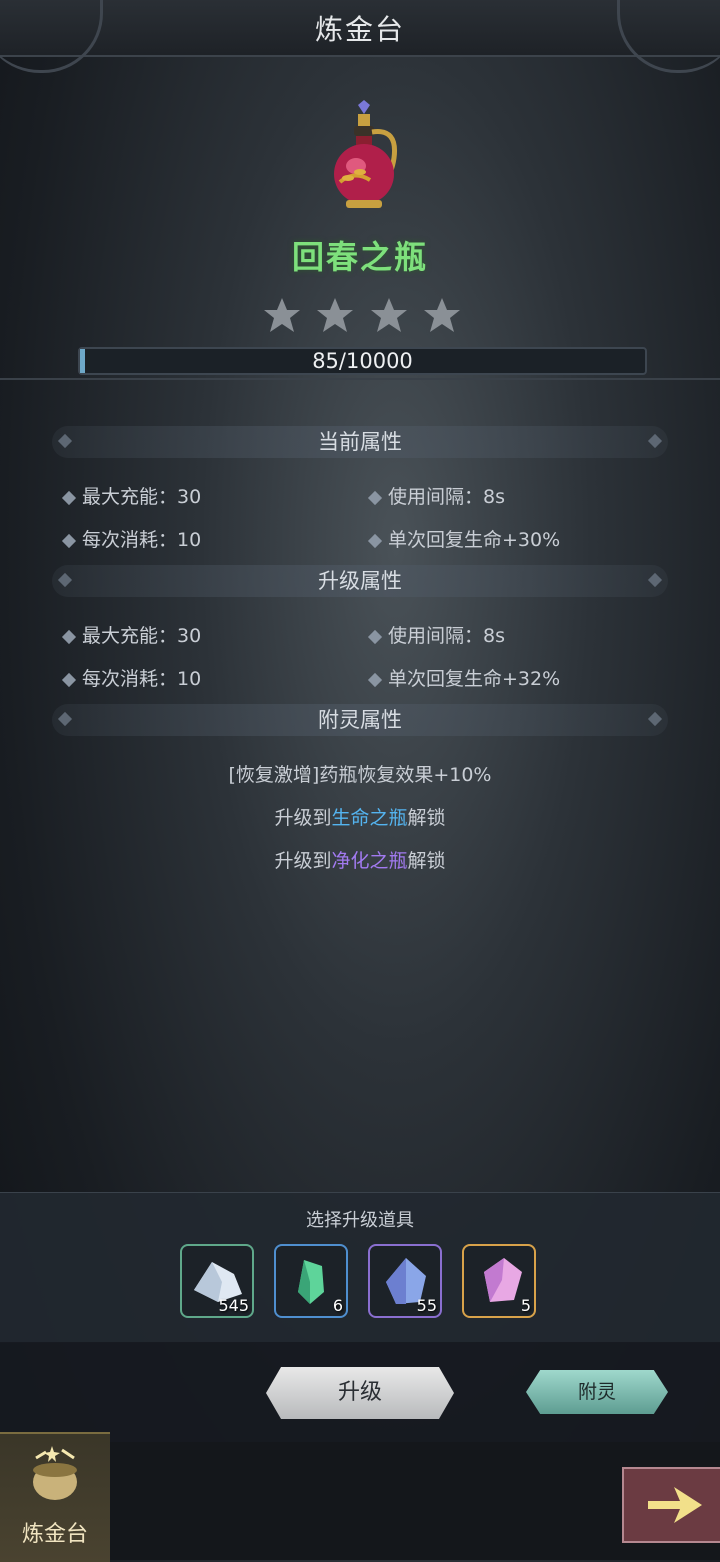 The height and width of the screenshot is (1562, 720). I want to click on upgrade-item-slot-blue: 55, so click(405, 1281).